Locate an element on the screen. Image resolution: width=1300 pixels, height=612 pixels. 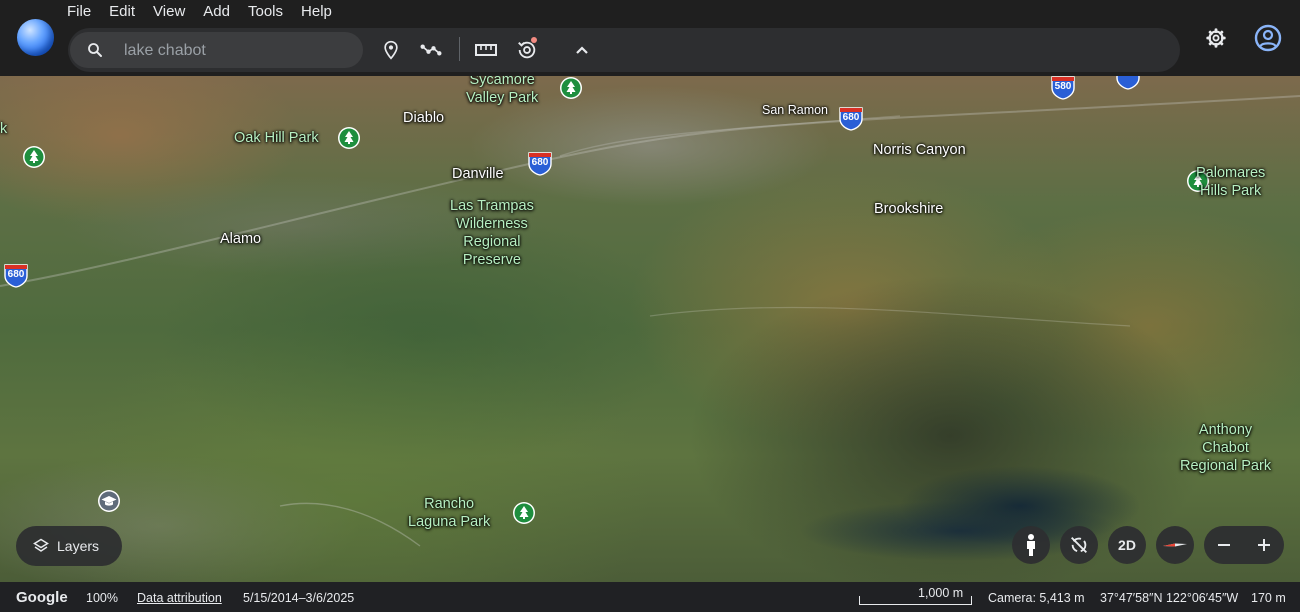
gear-icon is located at coordinates (1216, 38).